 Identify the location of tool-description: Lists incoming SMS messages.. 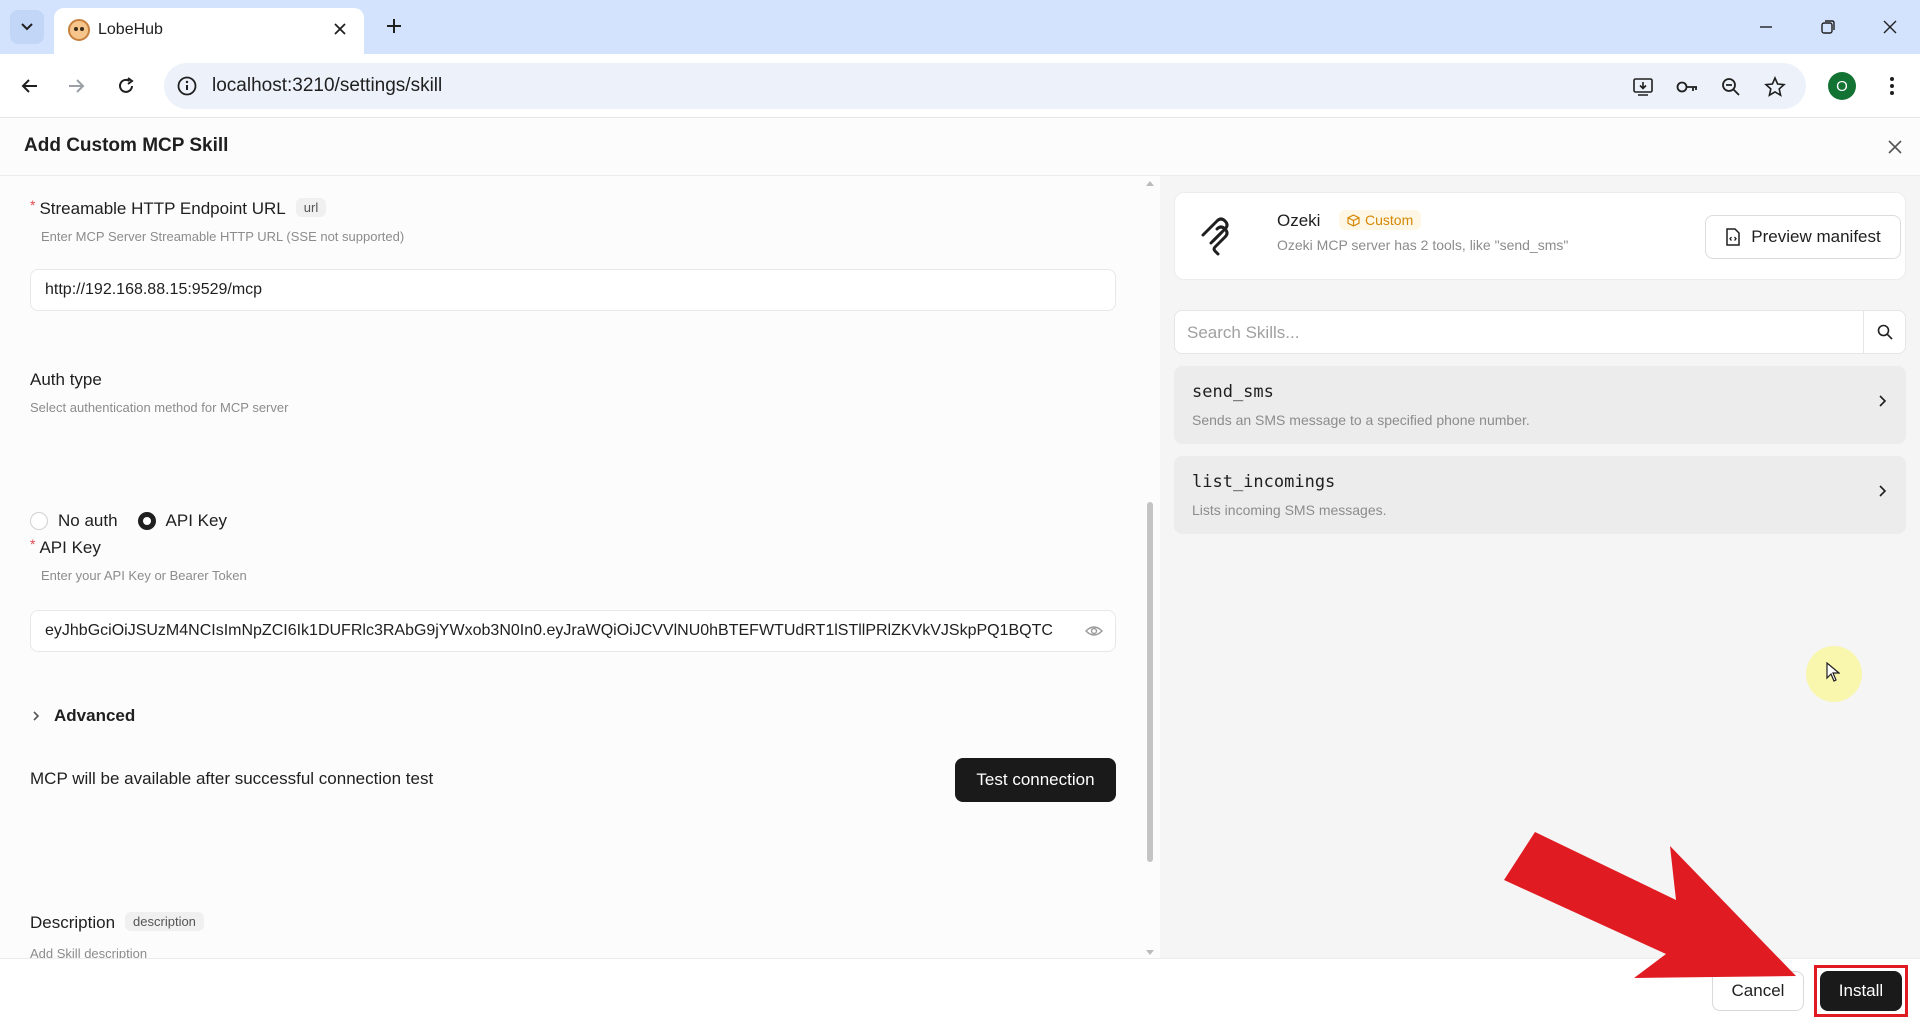
(1289, 510).